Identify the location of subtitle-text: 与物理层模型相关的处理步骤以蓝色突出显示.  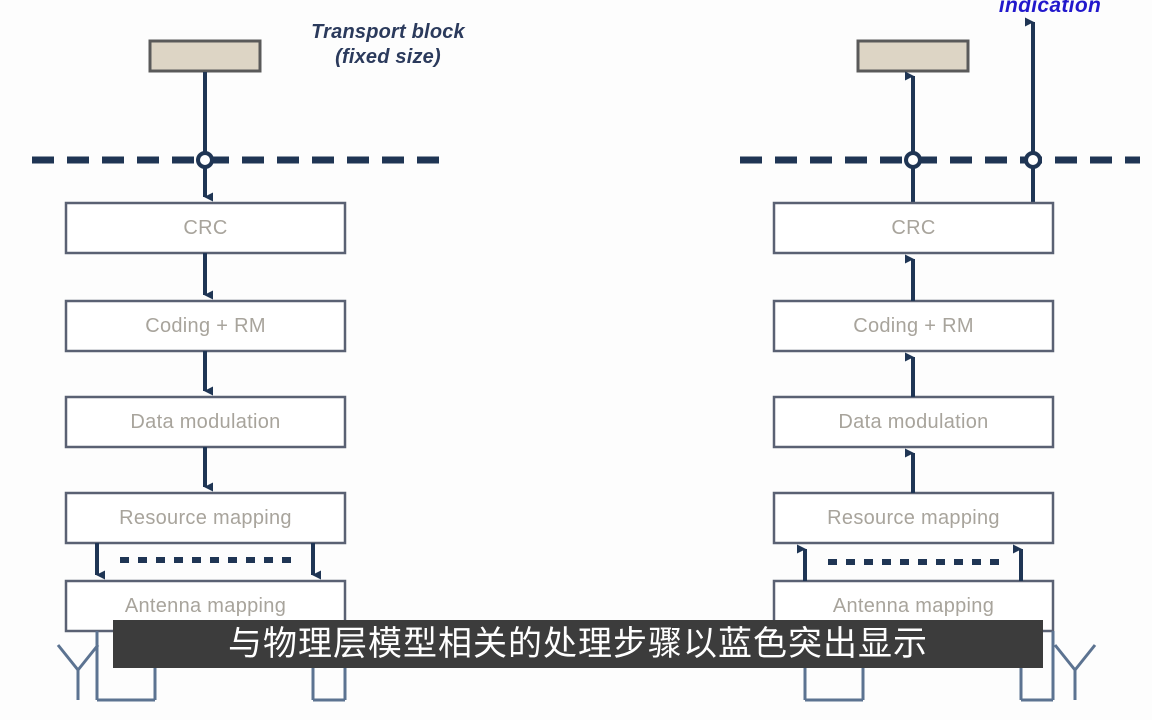
(578, 644).